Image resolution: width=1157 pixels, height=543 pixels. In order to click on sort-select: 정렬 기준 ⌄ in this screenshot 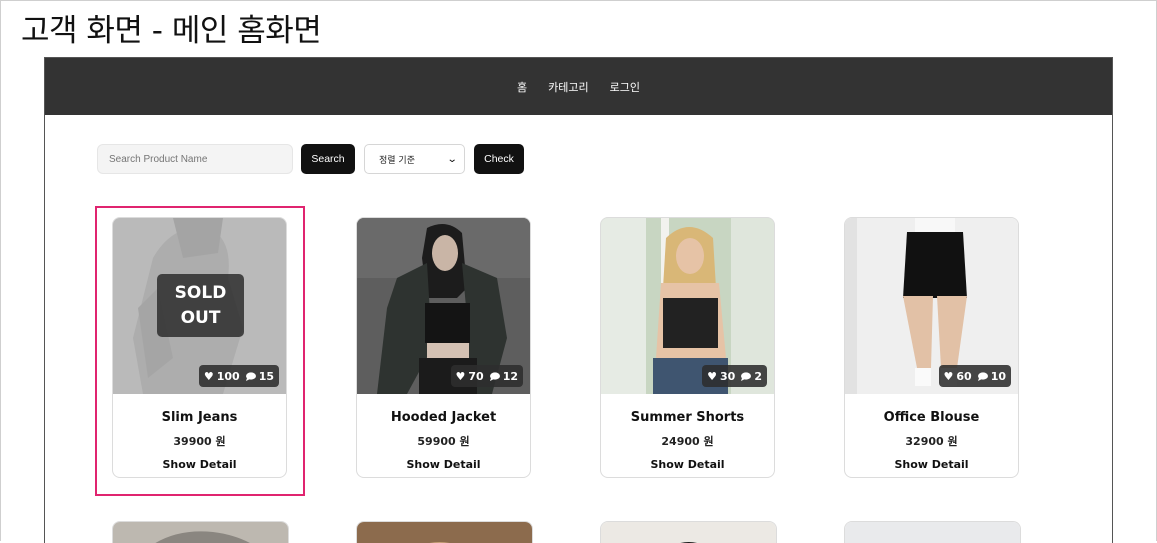, I will do `click(414, 159)`.